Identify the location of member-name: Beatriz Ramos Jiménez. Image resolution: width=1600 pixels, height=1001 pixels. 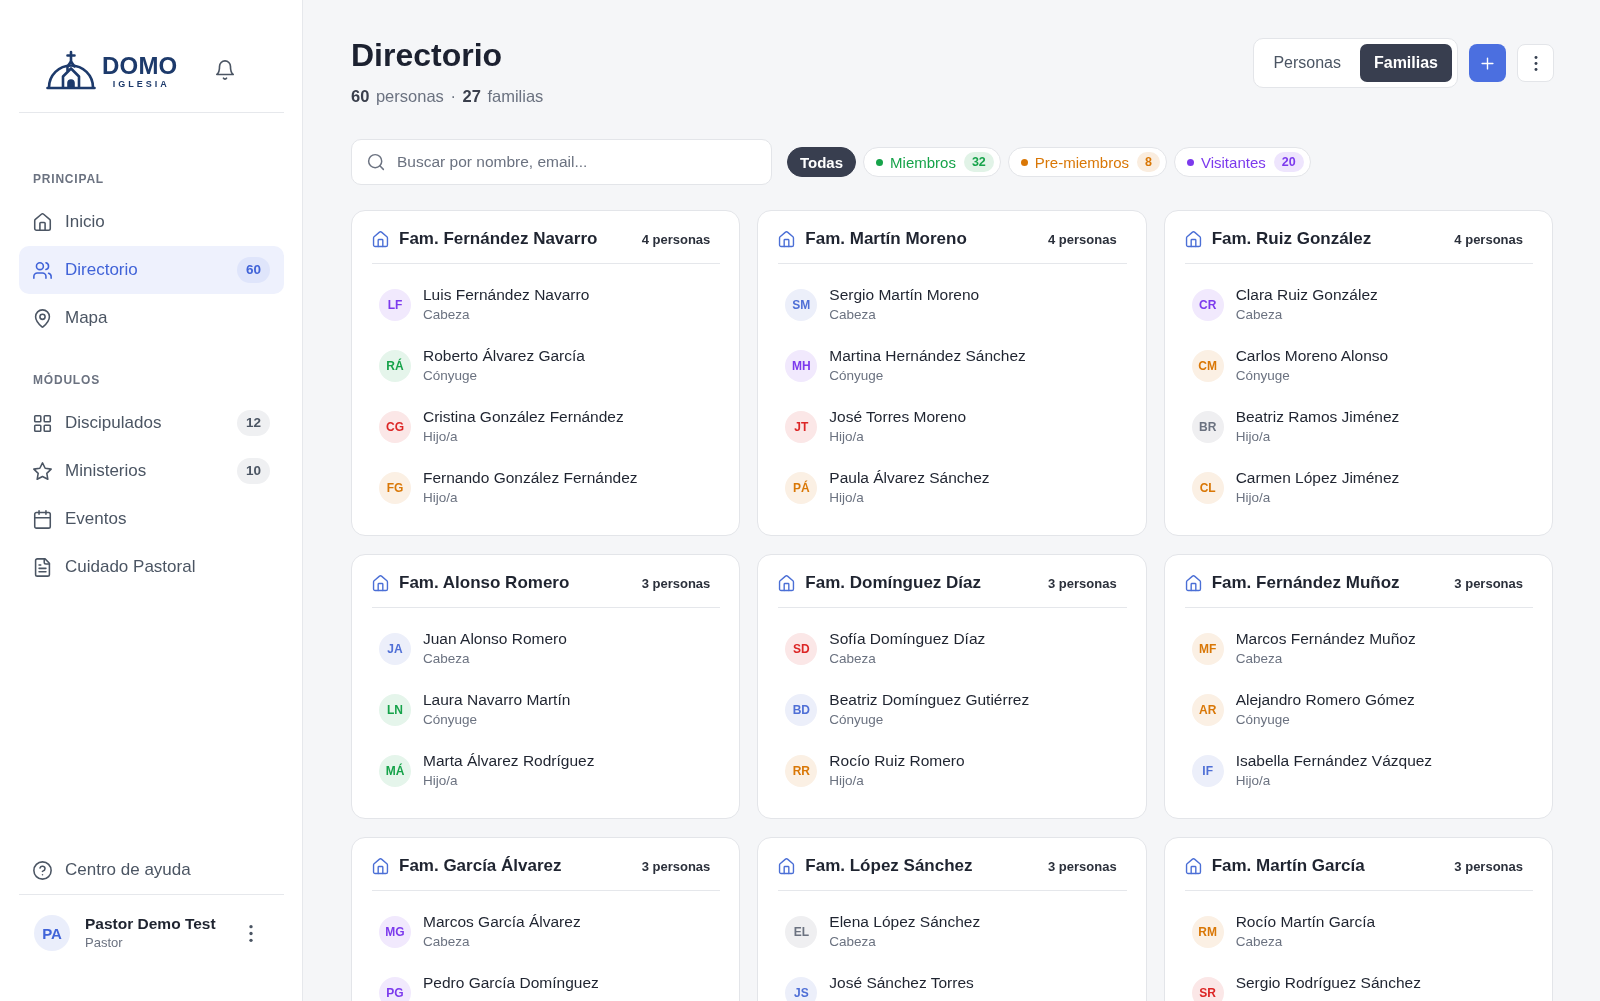
(1317, 417).